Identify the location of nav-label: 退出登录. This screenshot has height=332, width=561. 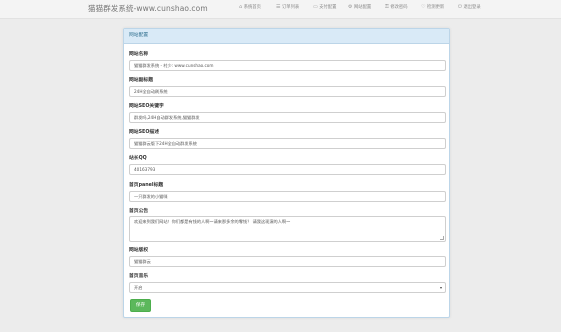
(472, 7).